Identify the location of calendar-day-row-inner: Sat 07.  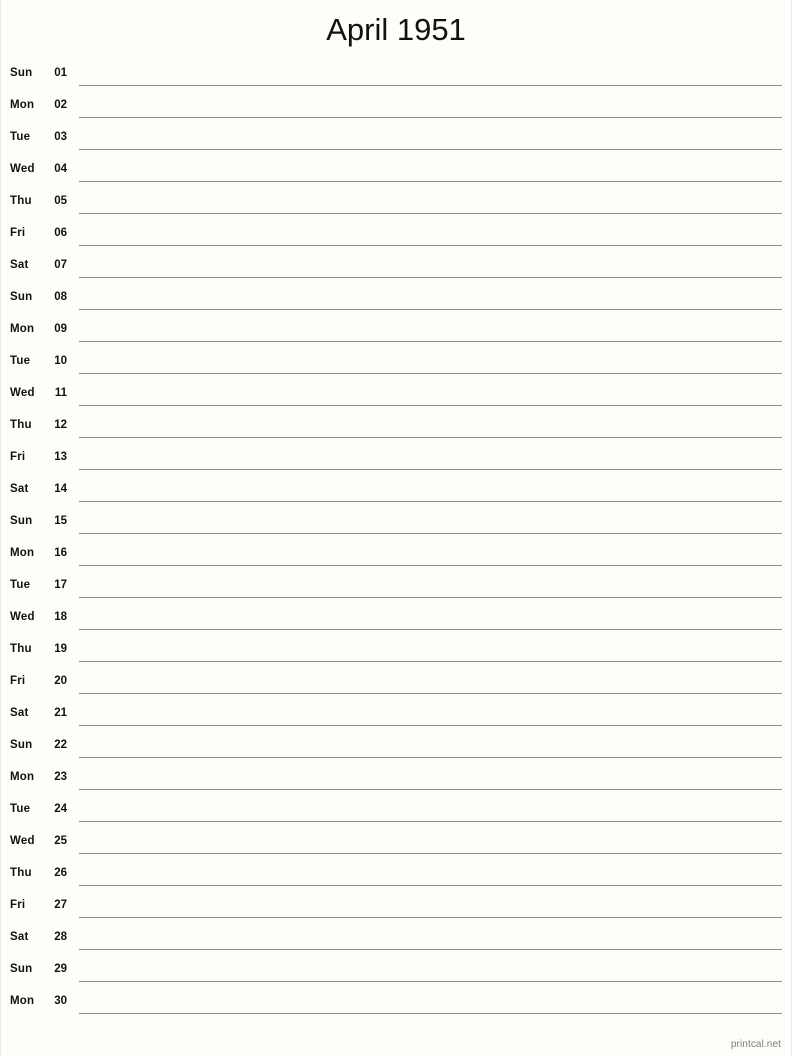
(396, 268).